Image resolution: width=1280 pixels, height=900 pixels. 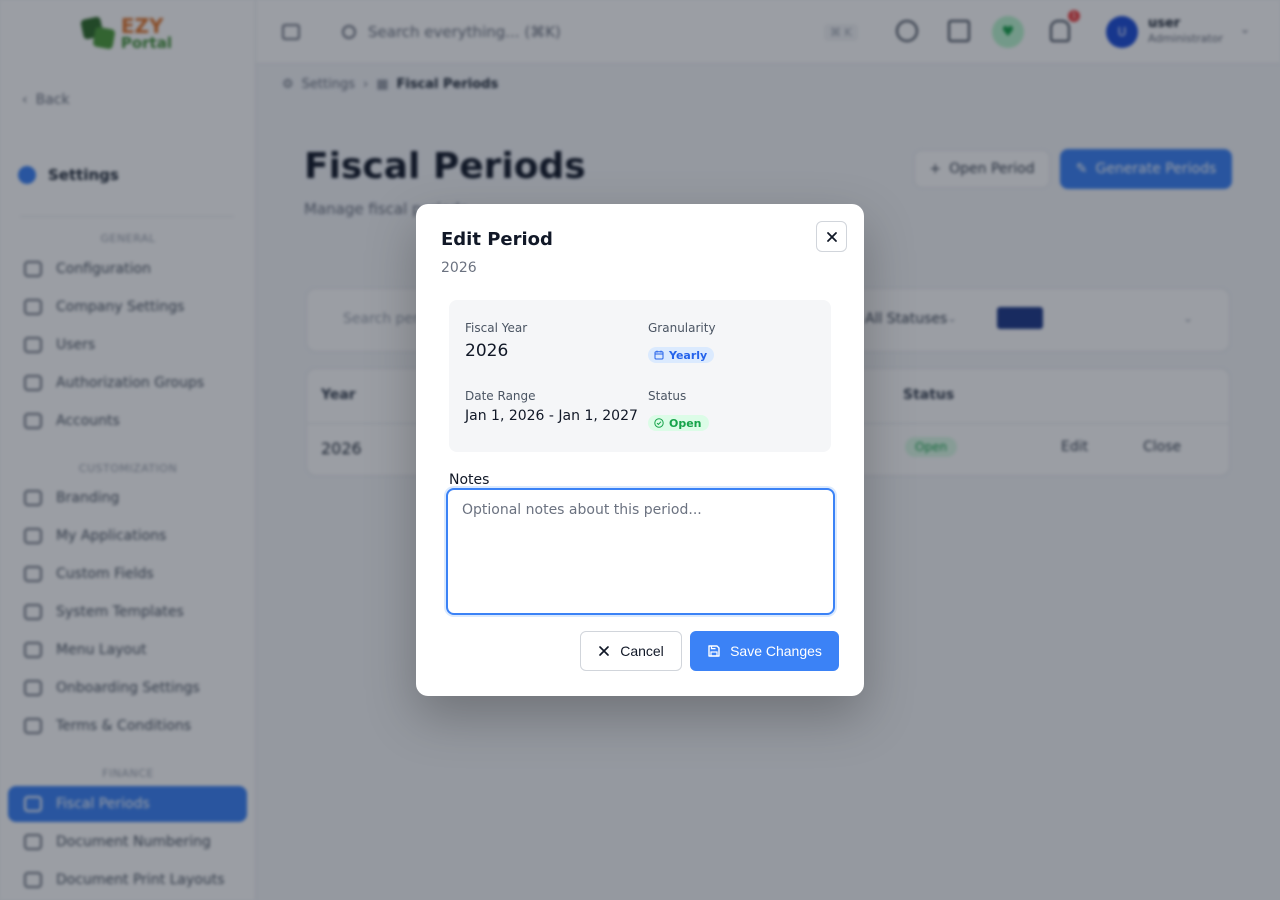 What do you see at coordinates (688, 355) in the screenshot?
I see `granularity-value: Yearly` at bounding box center [688, 355].